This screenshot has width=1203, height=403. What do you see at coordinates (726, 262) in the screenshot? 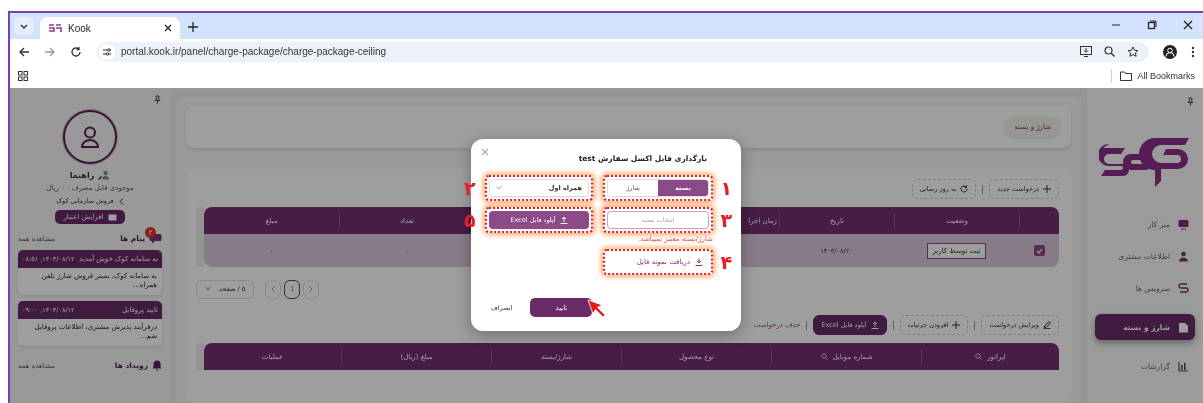
I see `annotation-number: ۴` at bounding box center [726, 262].